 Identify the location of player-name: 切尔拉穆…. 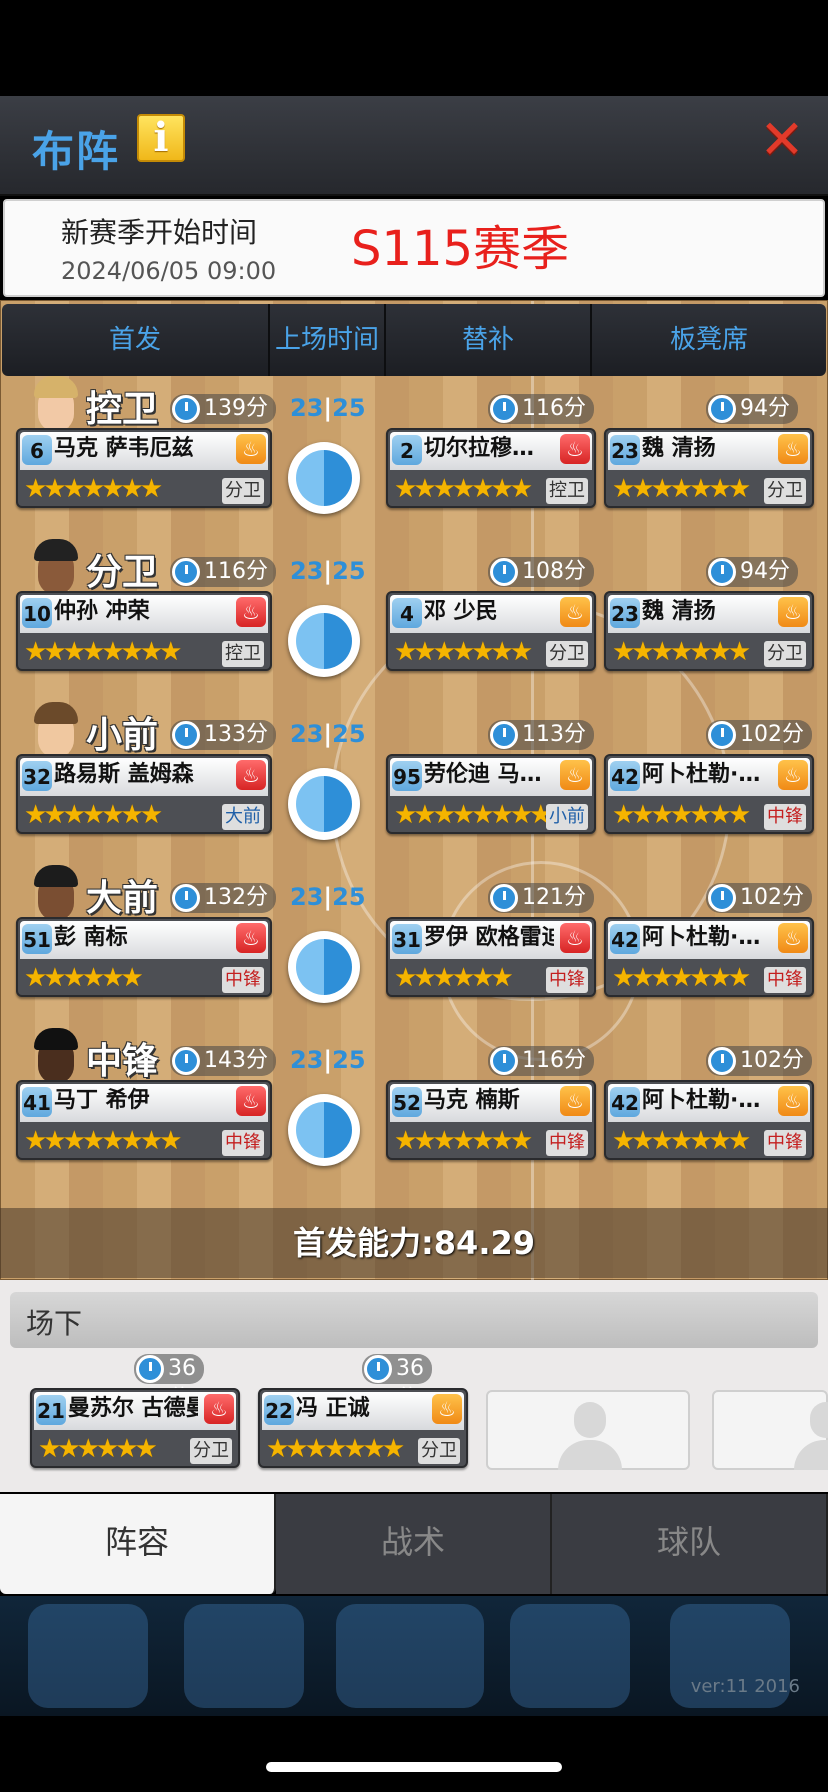
(479, 448).